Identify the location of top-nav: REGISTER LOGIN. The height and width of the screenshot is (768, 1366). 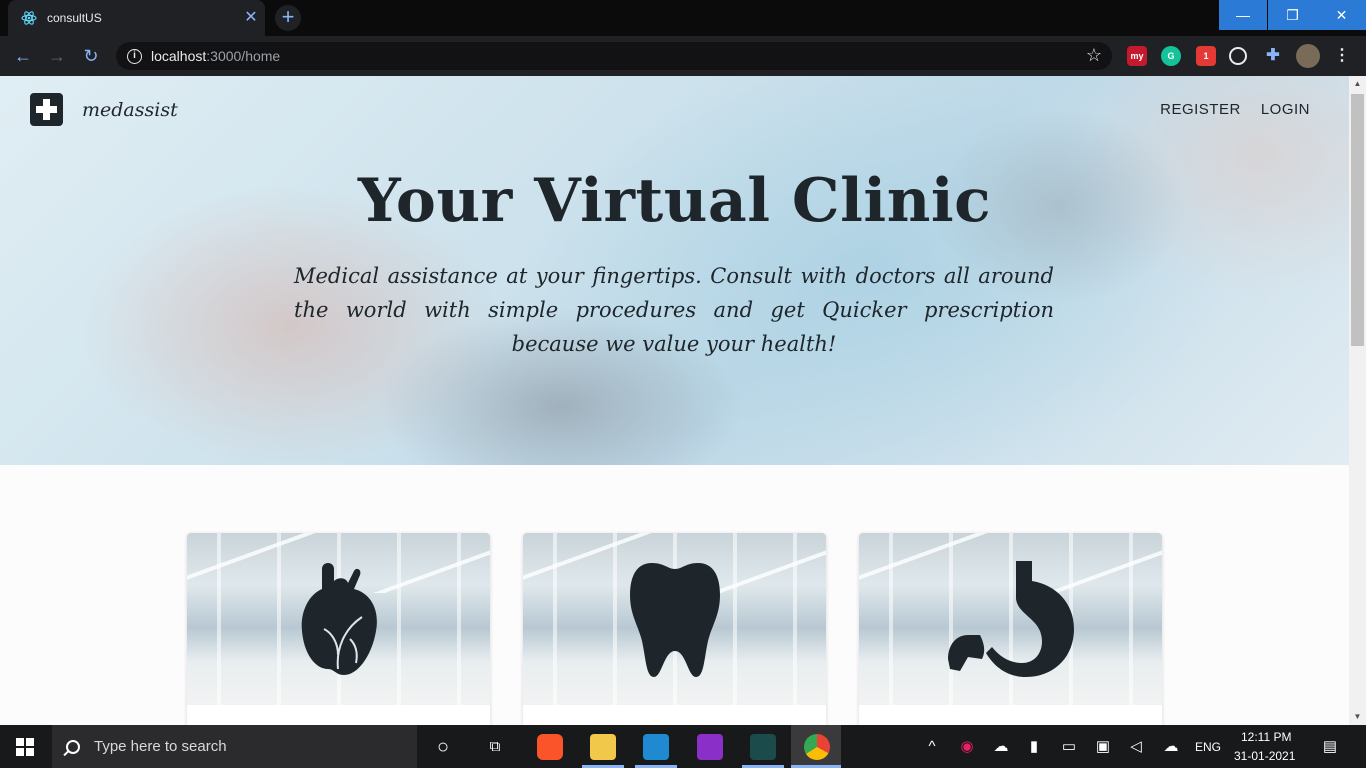
(1235, 109).